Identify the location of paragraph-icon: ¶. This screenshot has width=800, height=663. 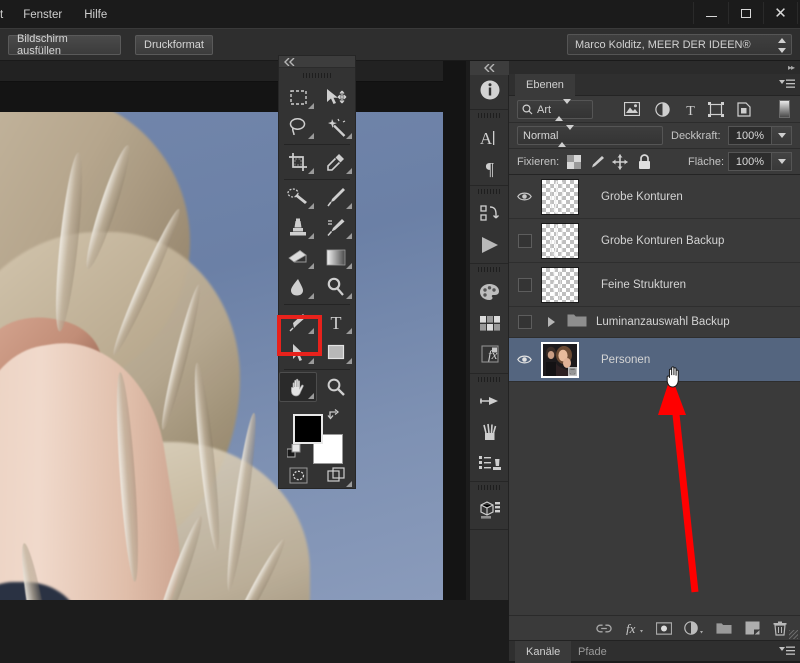
(489, 168).